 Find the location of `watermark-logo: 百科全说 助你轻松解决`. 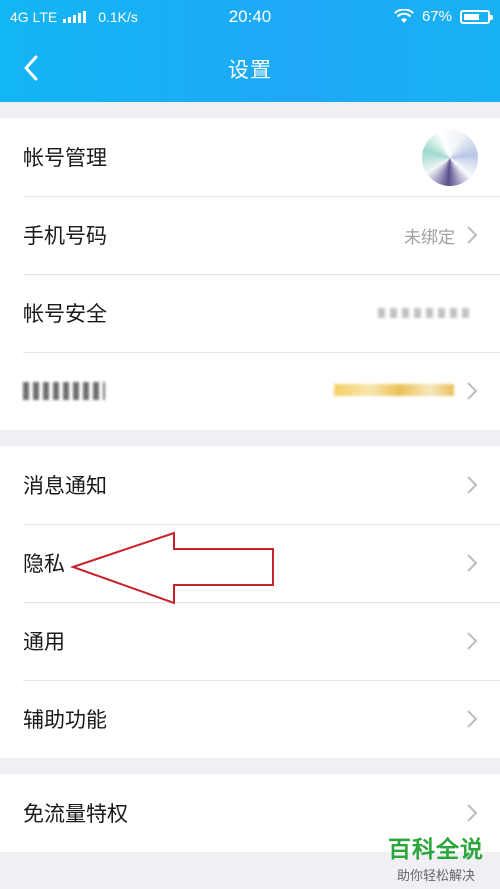

watermark-logo: 百科全说 助你轻松解决 is located at coordinates (436, 857).